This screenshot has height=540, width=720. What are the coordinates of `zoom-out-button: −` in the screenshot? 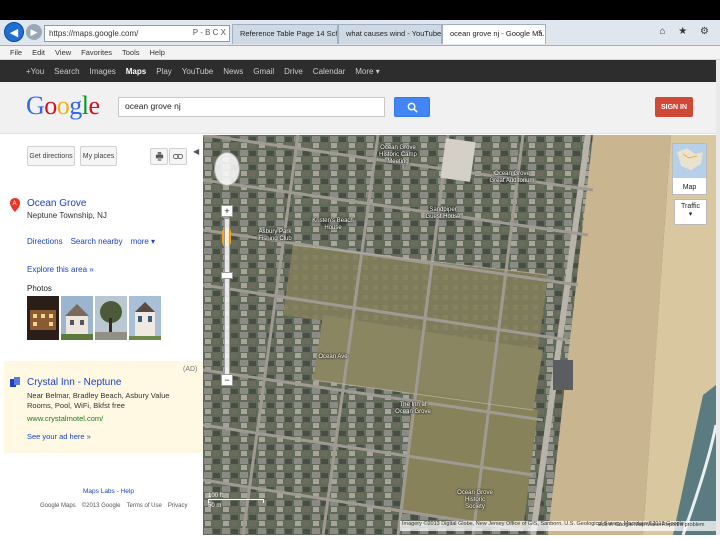 It's located at (227, 380).